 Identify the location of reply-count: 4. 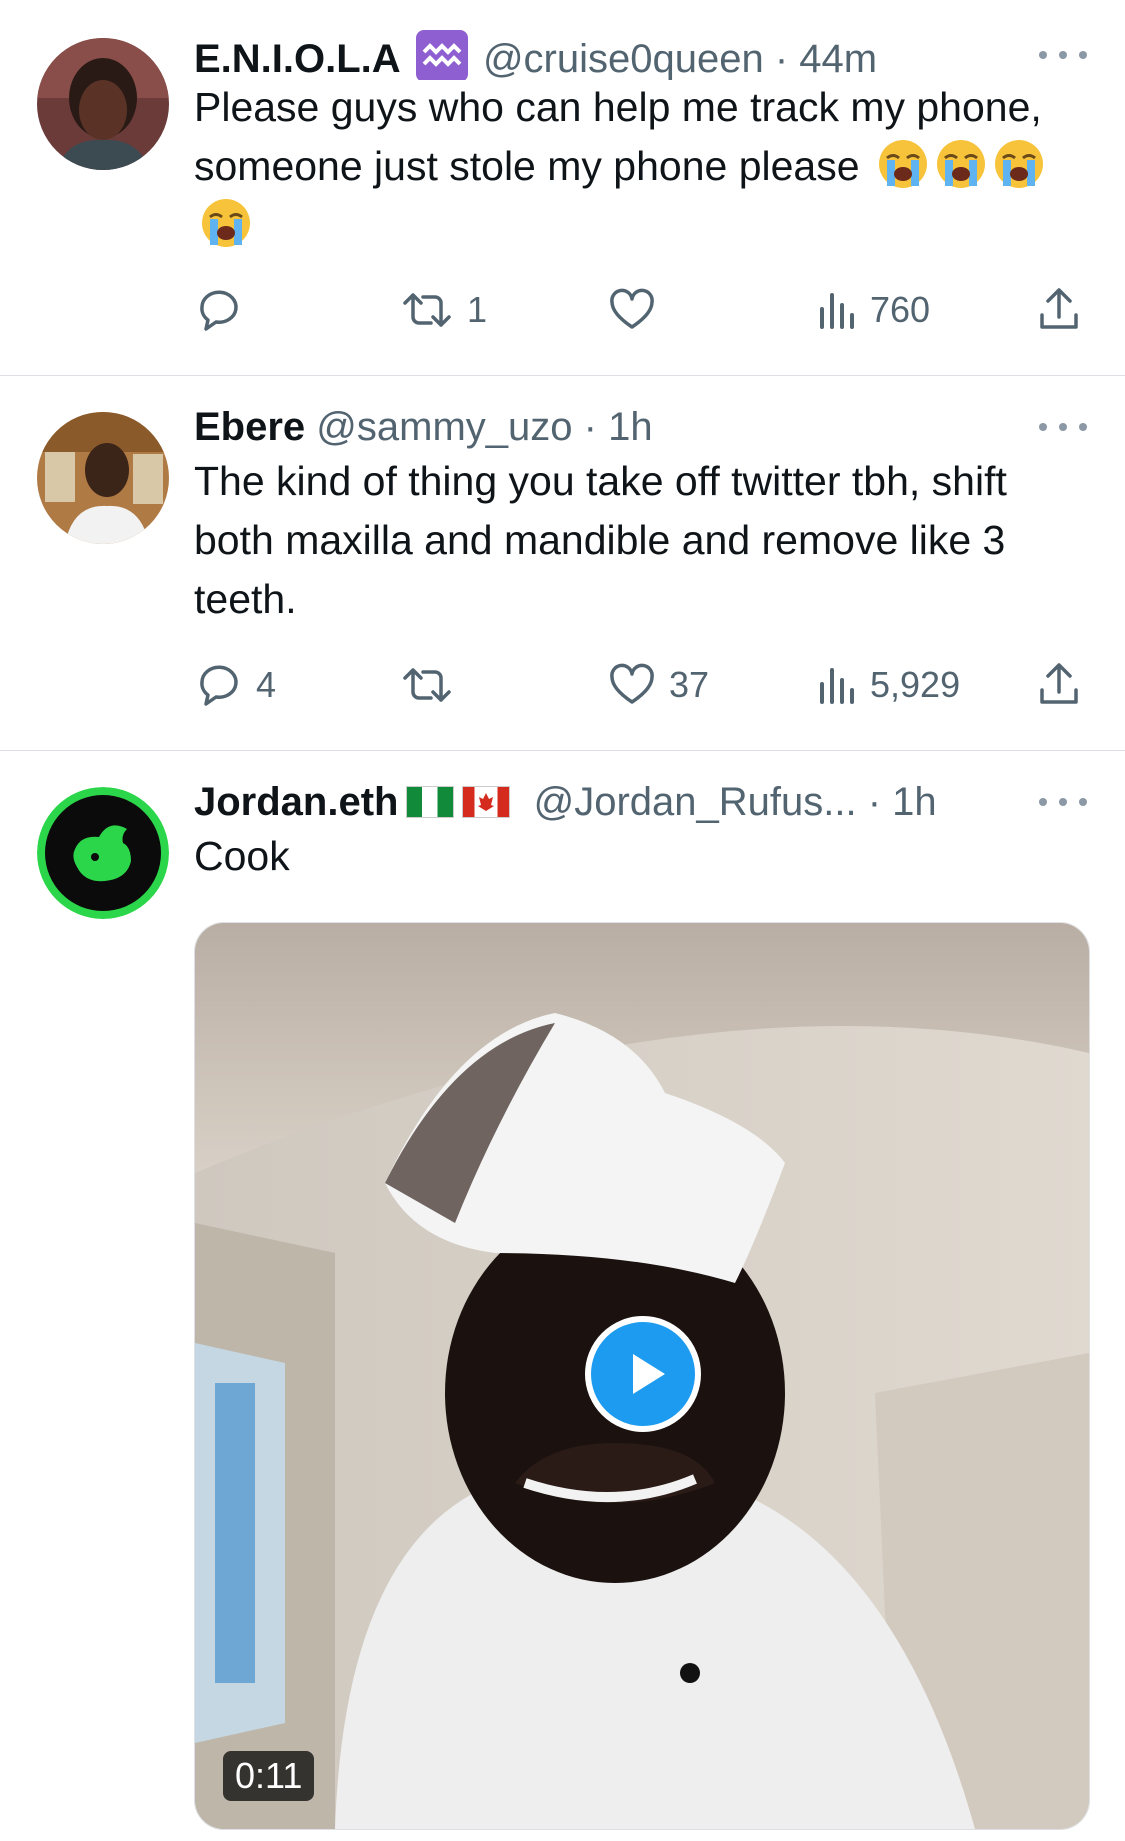
(266, 684).